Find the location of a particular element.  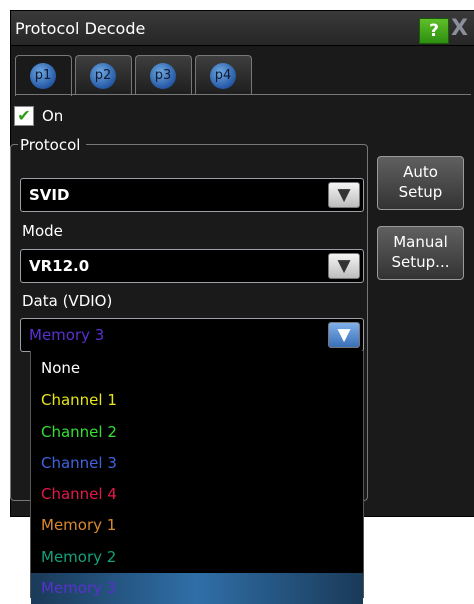

title-bar: Protocol Decode ? X is located at coordinates (242, 28).